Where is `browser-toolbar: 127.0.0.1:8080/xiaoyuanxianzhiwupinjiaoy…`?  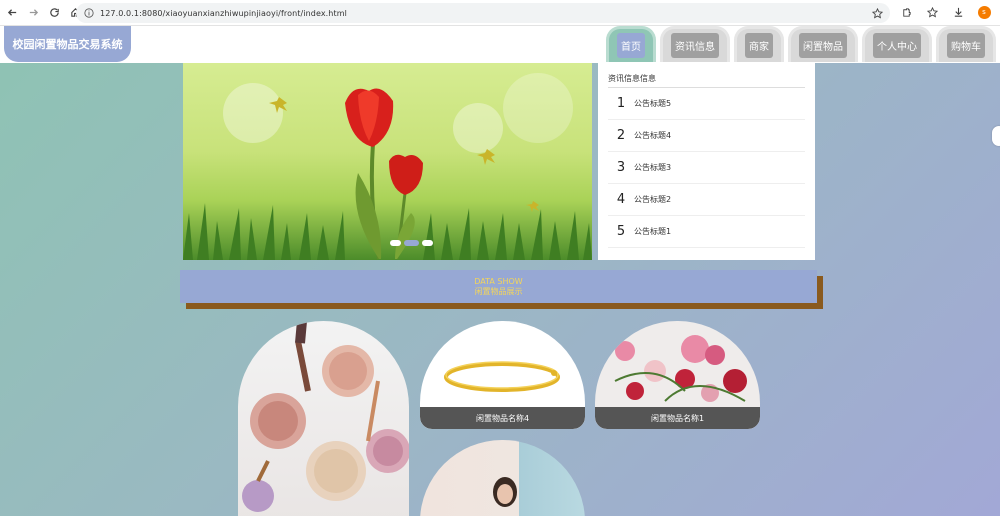
browser-toolbar: 127.0.0.1:8080/xiaoyuanxianzhiwupinjiaoy… is located at coordinates (500, 13).